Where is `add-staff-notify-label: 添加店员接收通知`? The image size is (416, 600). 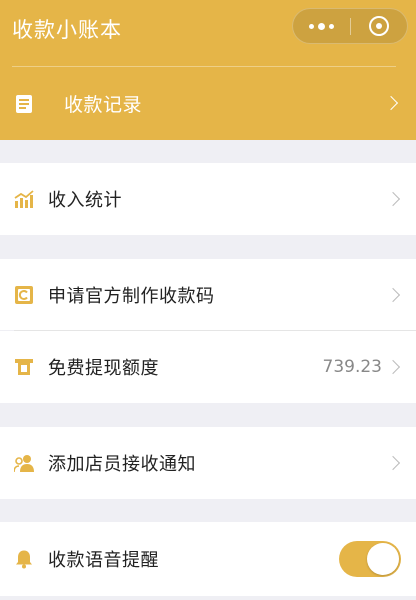 add-staff-notify-label: 添加店员接收通知 is located at coordinates (122, 464).